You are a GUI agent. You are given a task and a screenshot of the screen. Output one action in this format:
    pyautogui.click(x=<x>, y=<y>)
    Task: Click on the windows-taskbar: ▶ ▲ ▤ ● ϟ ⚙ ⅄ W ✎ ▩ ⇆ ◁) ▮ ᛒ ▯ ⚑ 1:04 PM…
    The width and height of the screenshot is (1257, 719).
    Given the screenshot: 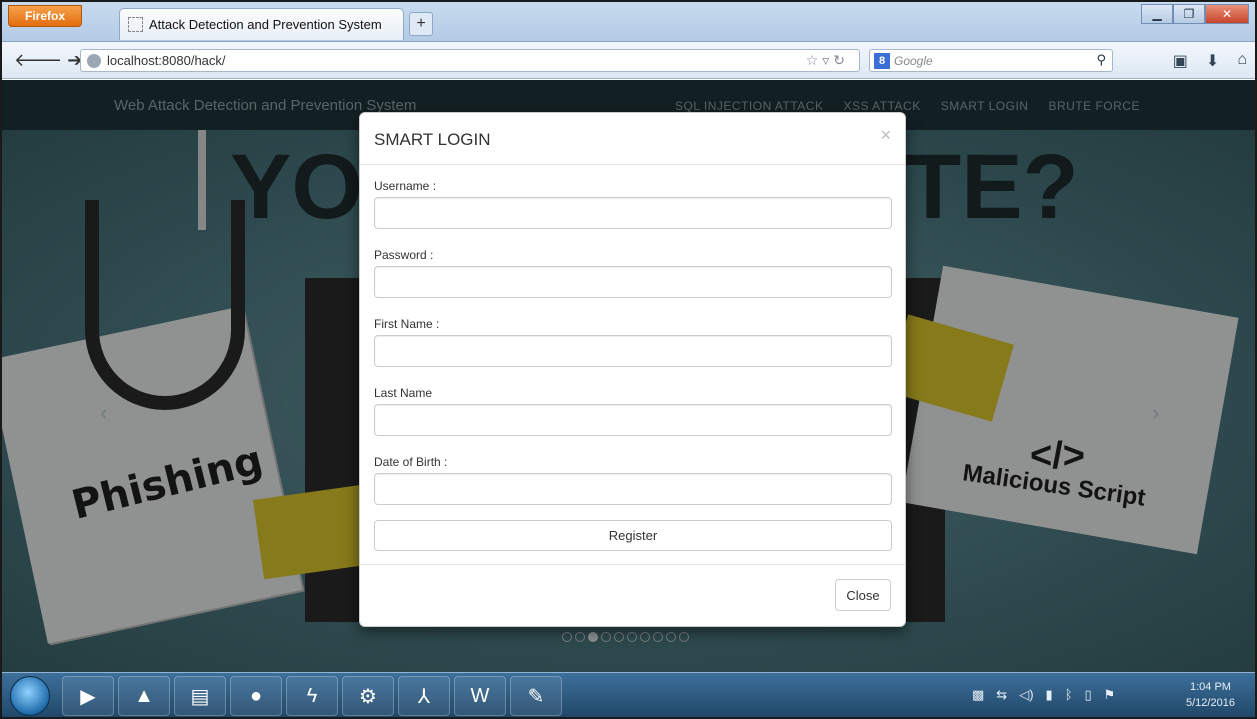 What is the action you would take?
    pyautogui.click(x=628, y=695)
    